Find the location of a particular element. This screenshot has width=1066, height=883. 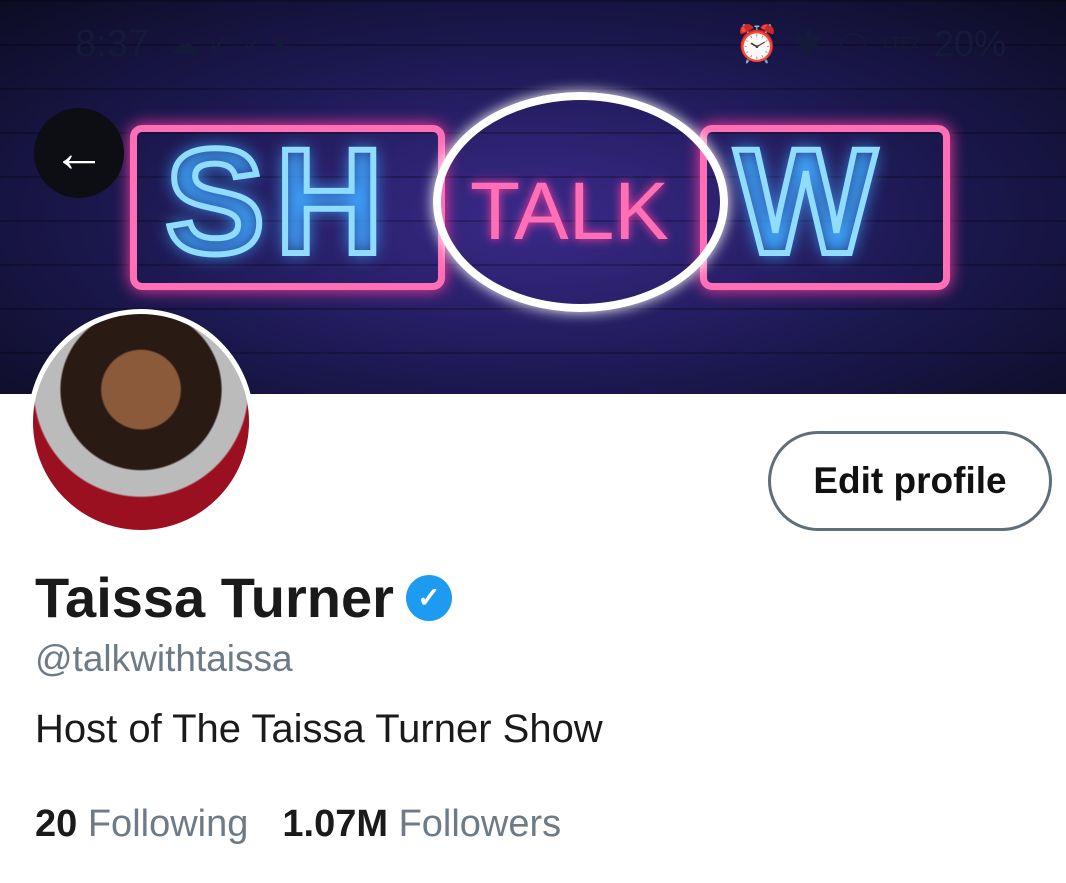

following-link: 20 Following is located at coordinates (141, 824).